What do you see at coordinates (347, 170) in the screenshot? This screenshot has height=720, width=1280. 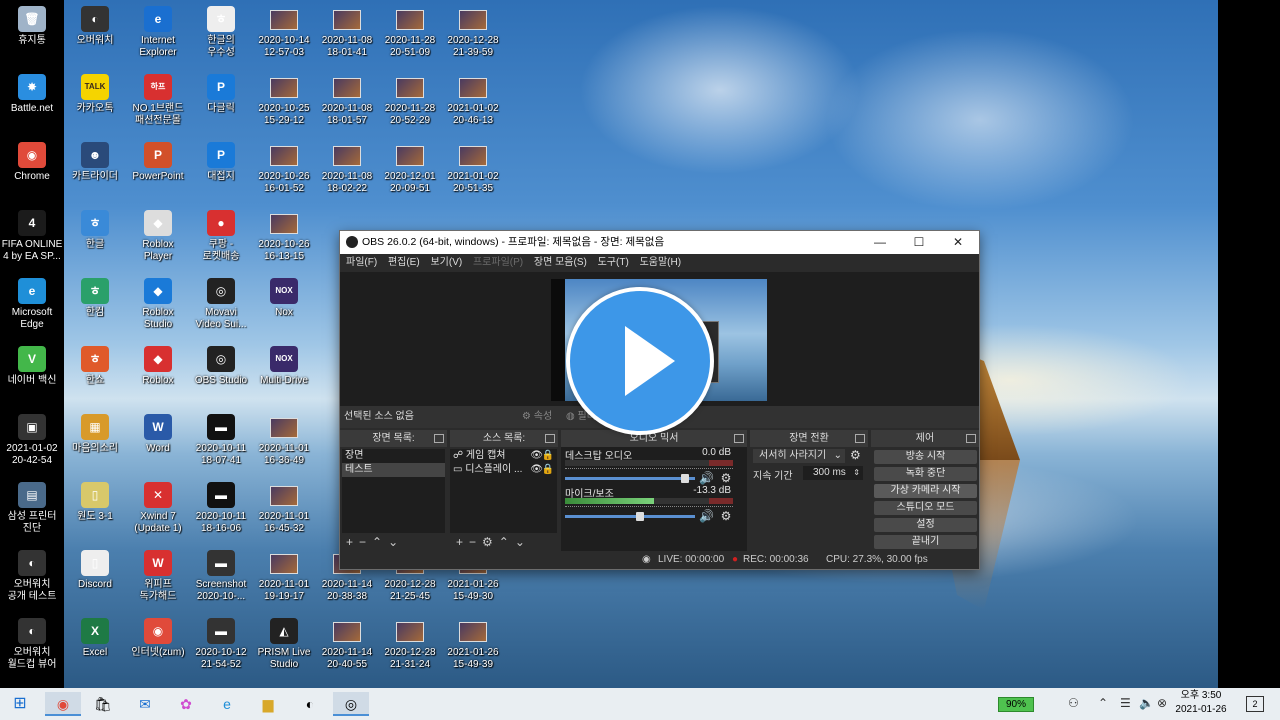 I see `desktop-icon: 2020-11-08 18-02-22` at bounding box center [347, 170].